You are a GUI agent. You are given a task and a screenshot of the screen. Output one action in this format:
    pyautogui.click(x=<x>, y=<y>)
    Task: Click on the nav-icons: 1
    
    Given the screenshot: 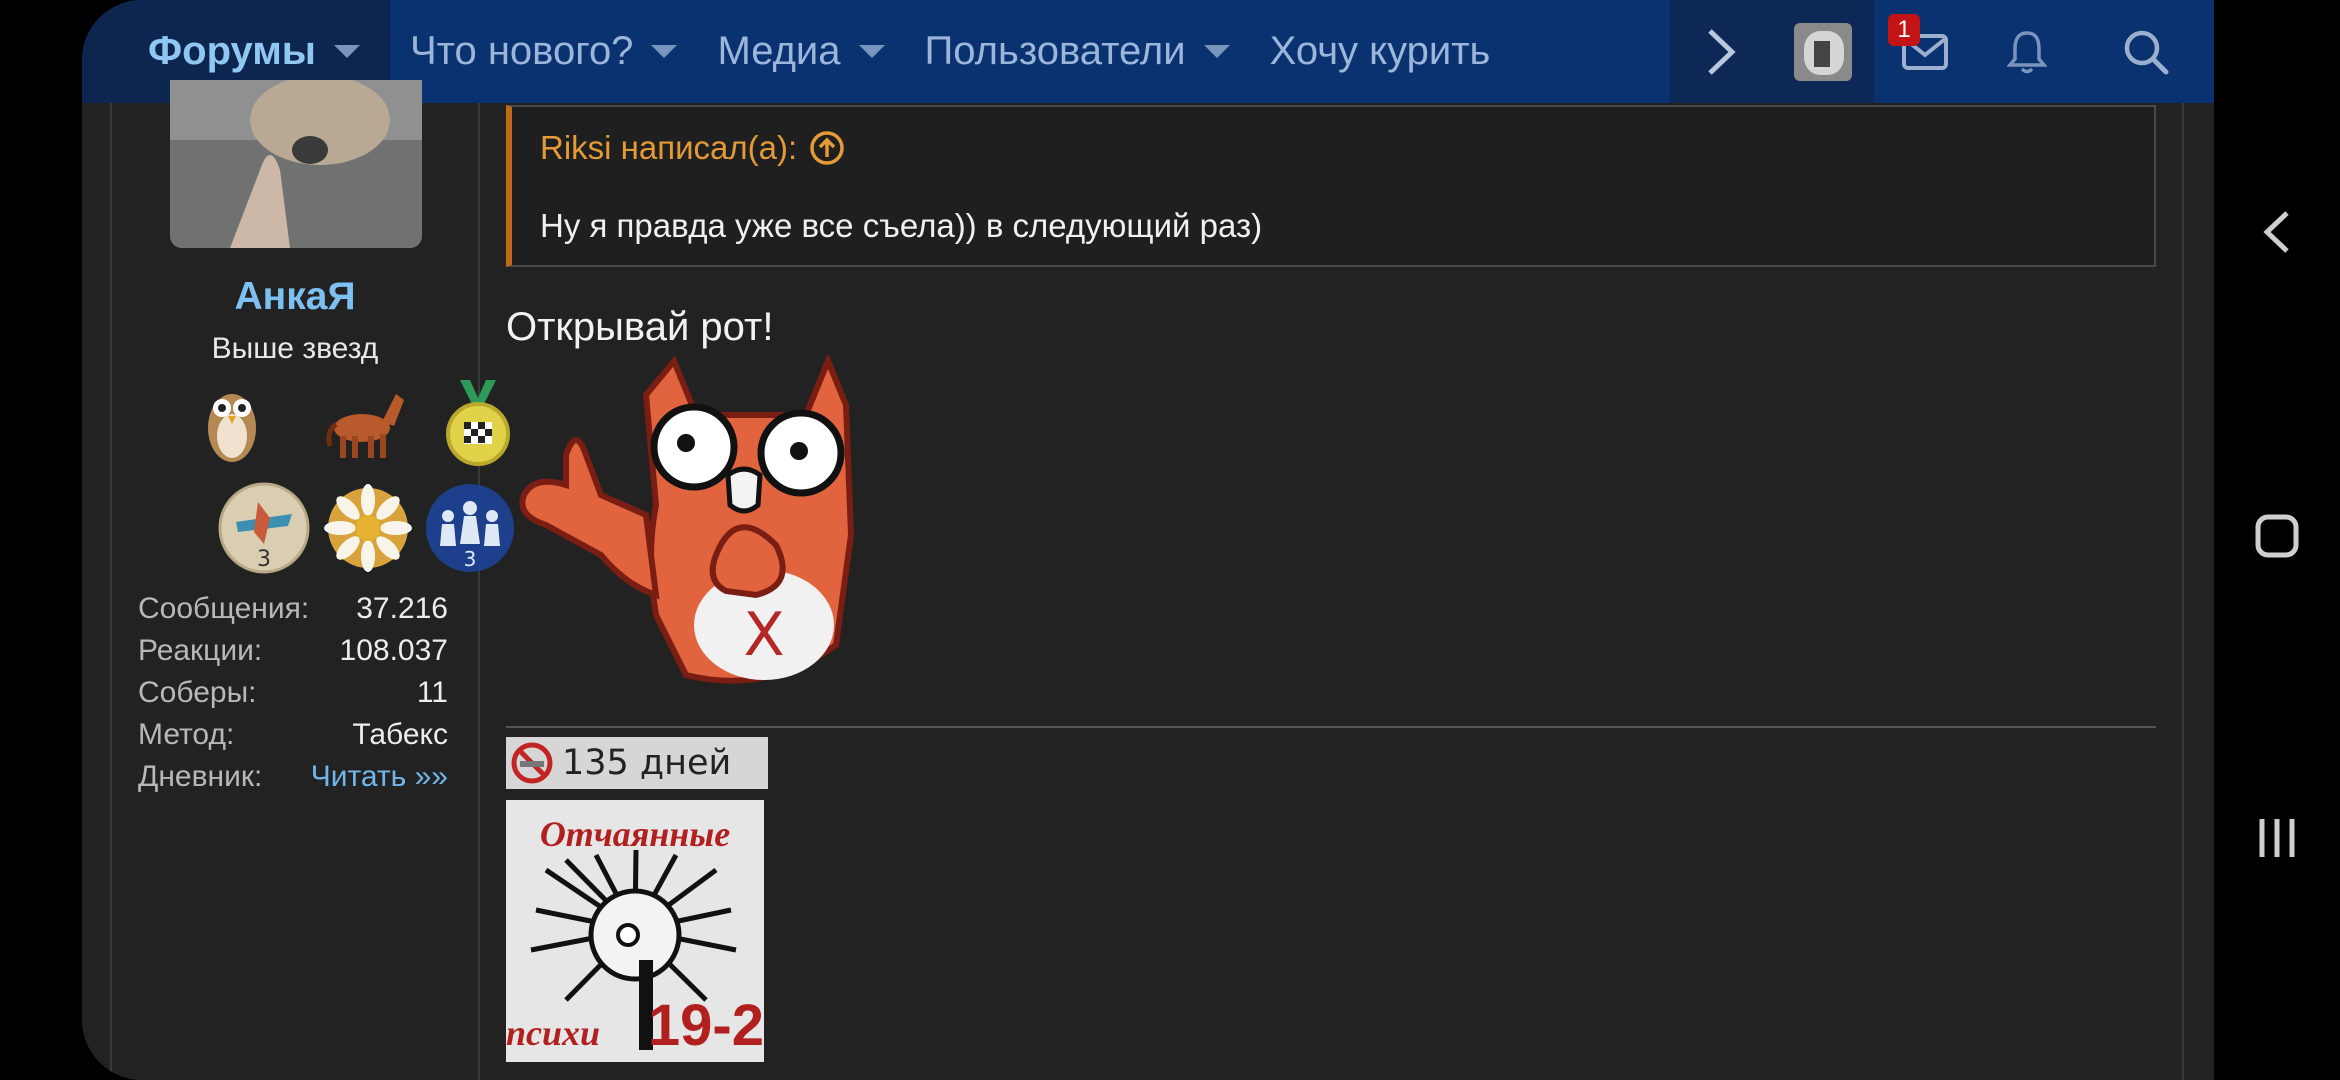 What is the action you would take?
    pyautogui.click(x=1942, y=51)
    